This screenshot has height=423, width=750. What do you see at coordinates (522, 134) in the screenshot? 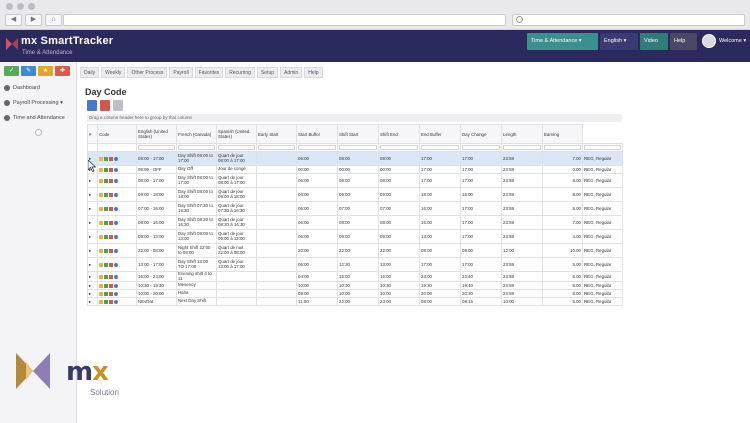
I see `column-header: Length` at bounding box center [522, 134].